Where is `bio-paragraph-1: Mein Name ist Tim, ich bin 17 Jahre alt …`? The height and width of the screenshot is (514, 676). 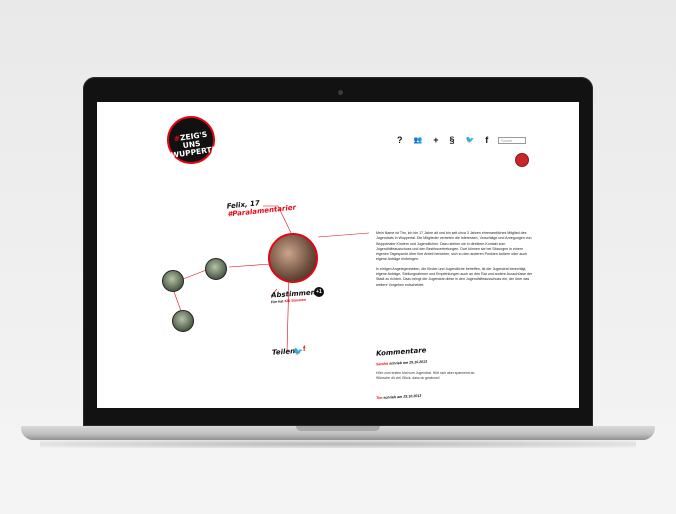 bio-paragraph-1: Mein Name ist Tim, ich bin 17 Jahre alt … is located at coordinates (454, 246).